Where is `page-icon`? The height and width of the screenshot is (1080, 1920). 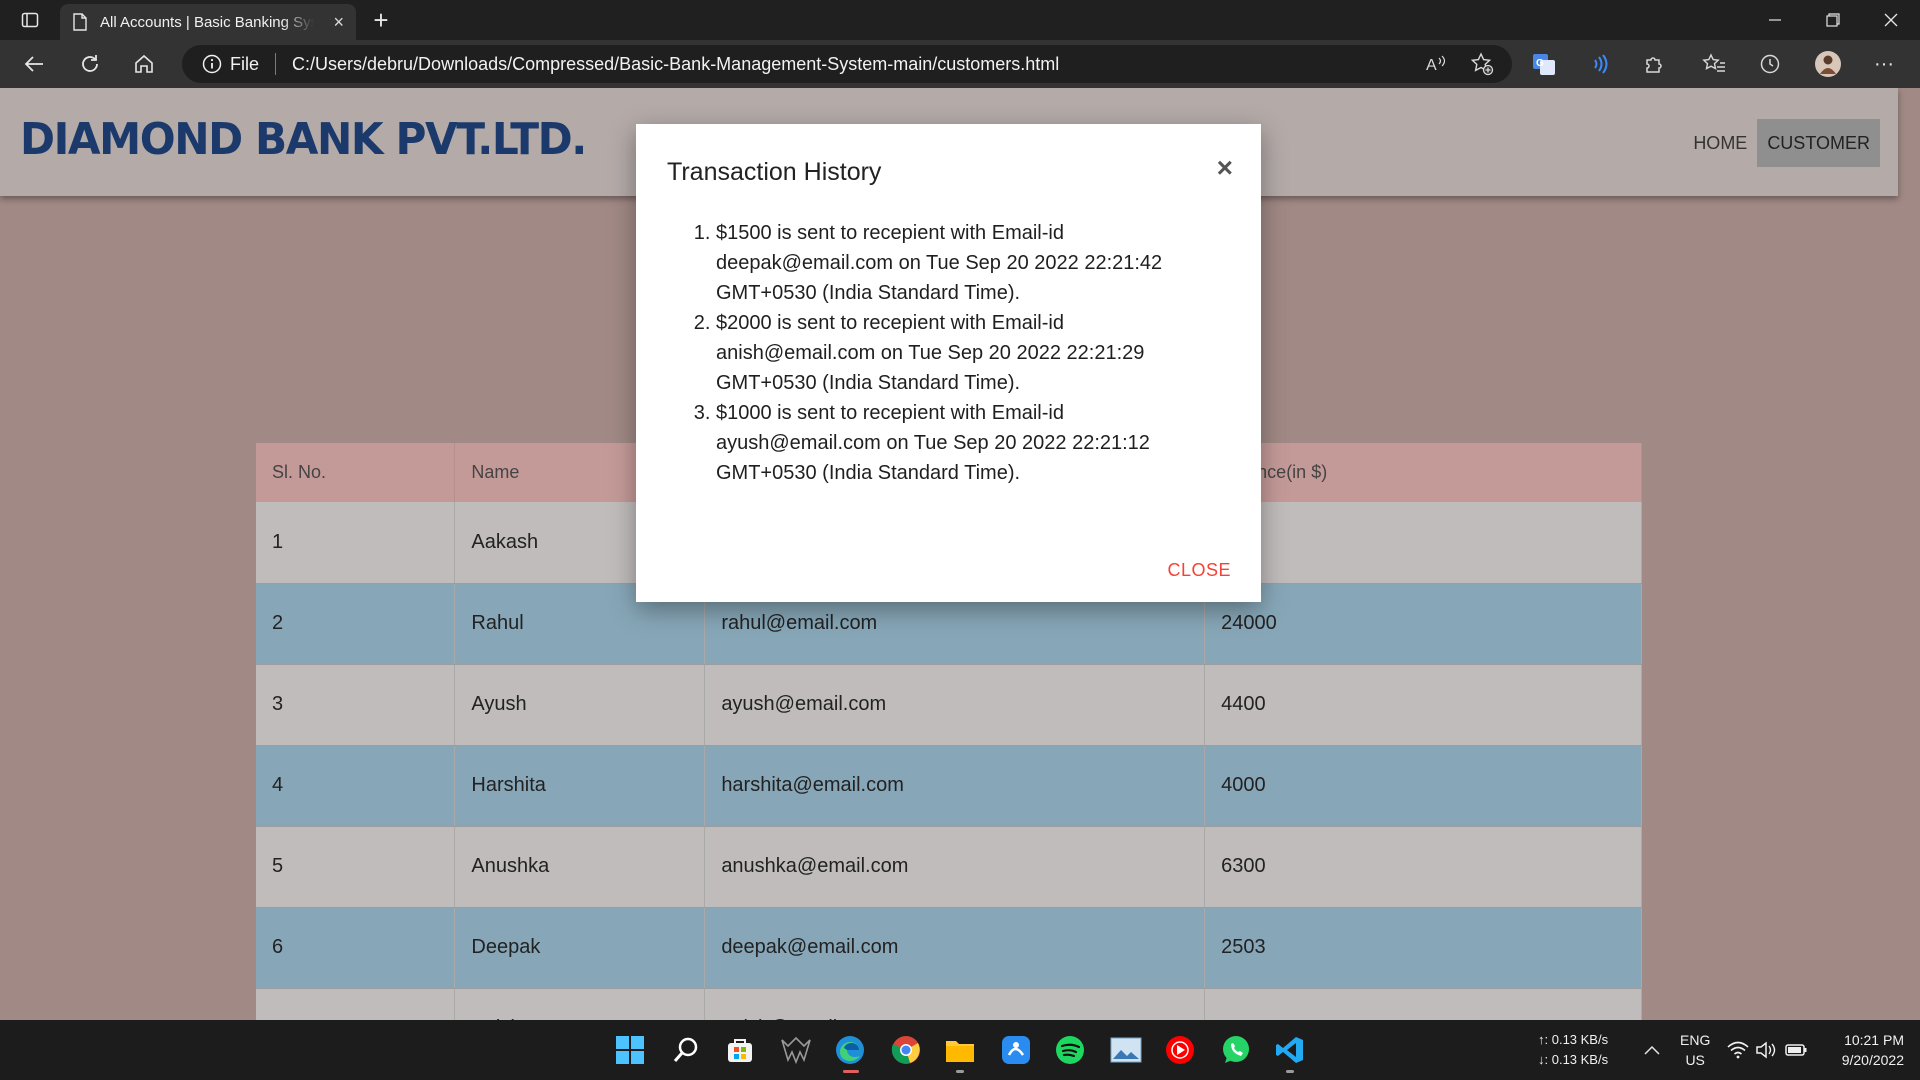 page-icon is located at coordinates (80, 22).